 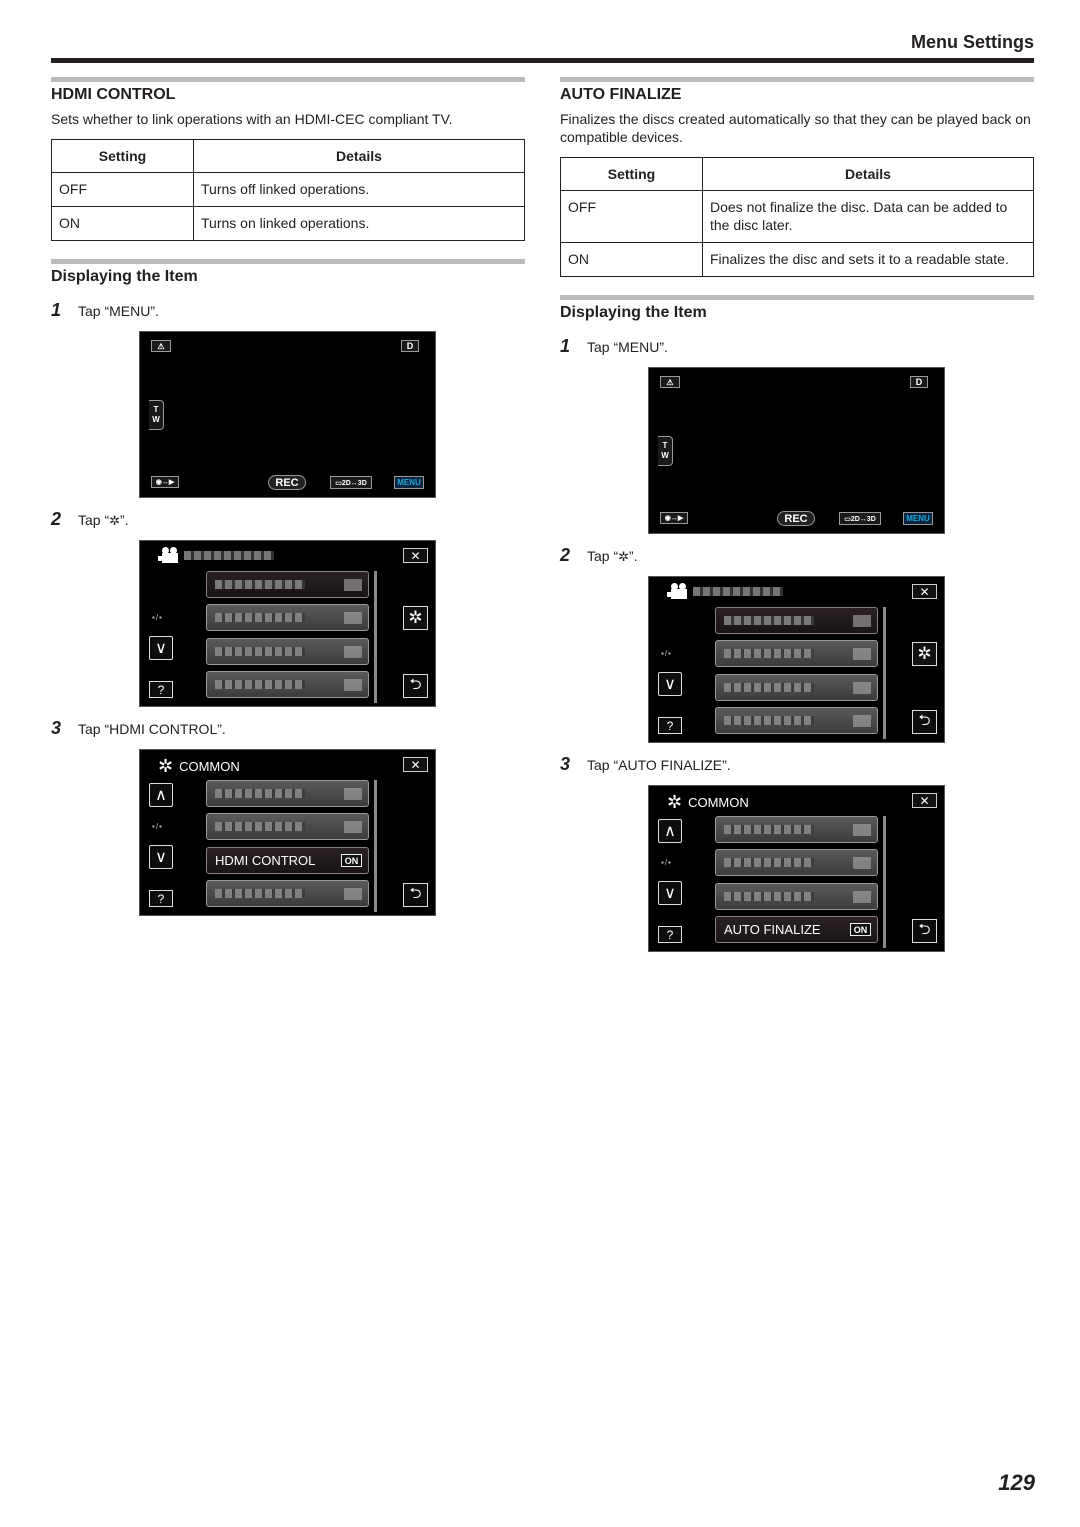 I want to click on step-3: 3 Tap “AUTO FINALIZE”., so click(x=797, y=765).